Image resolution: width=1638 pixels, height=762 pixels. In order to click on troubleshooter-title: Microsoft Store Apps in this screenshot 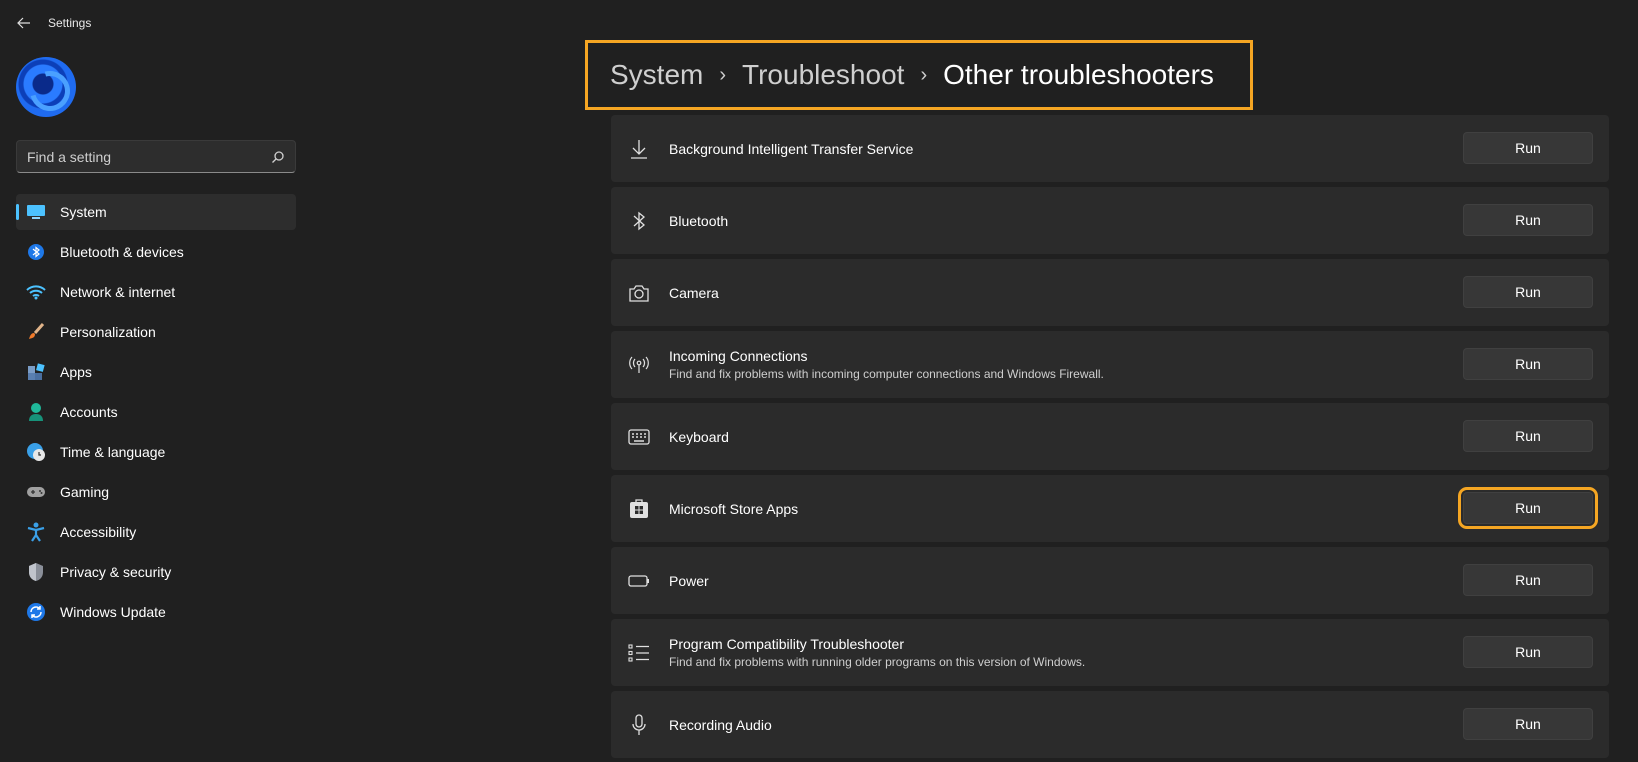, I will do `click(734, 508)`.